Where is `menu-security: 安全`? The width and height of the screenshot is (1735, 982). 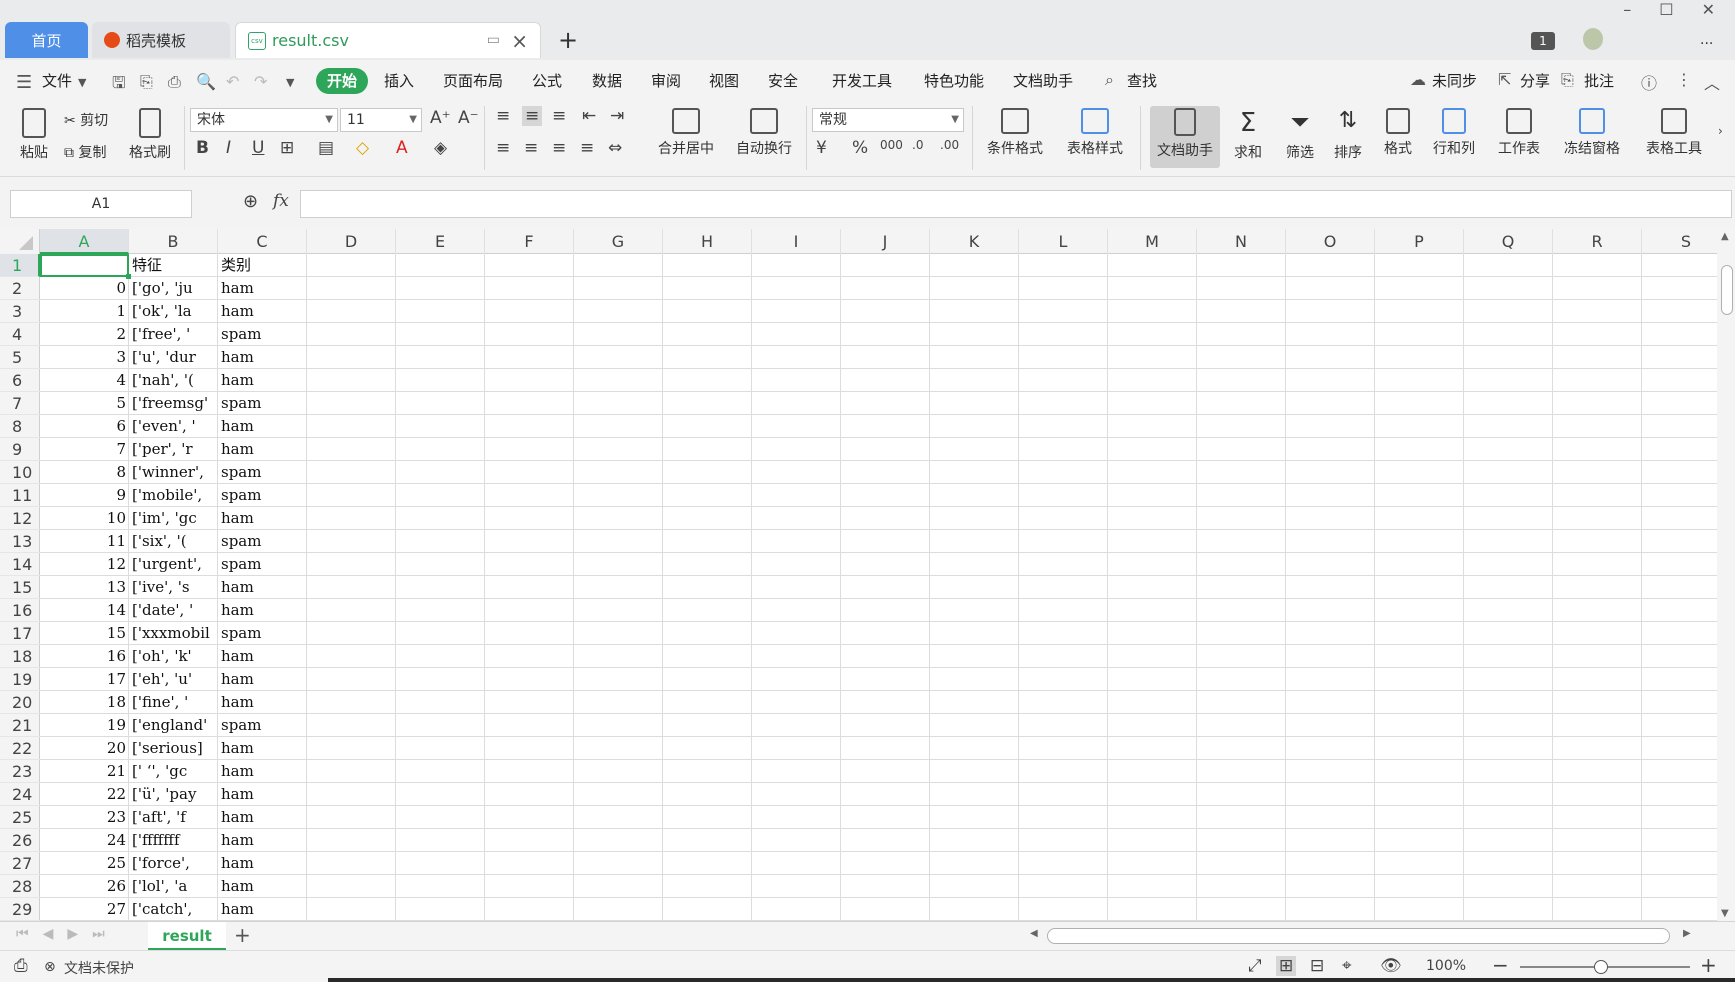
menu-security: 安全 is located at coordinates (783, 80).